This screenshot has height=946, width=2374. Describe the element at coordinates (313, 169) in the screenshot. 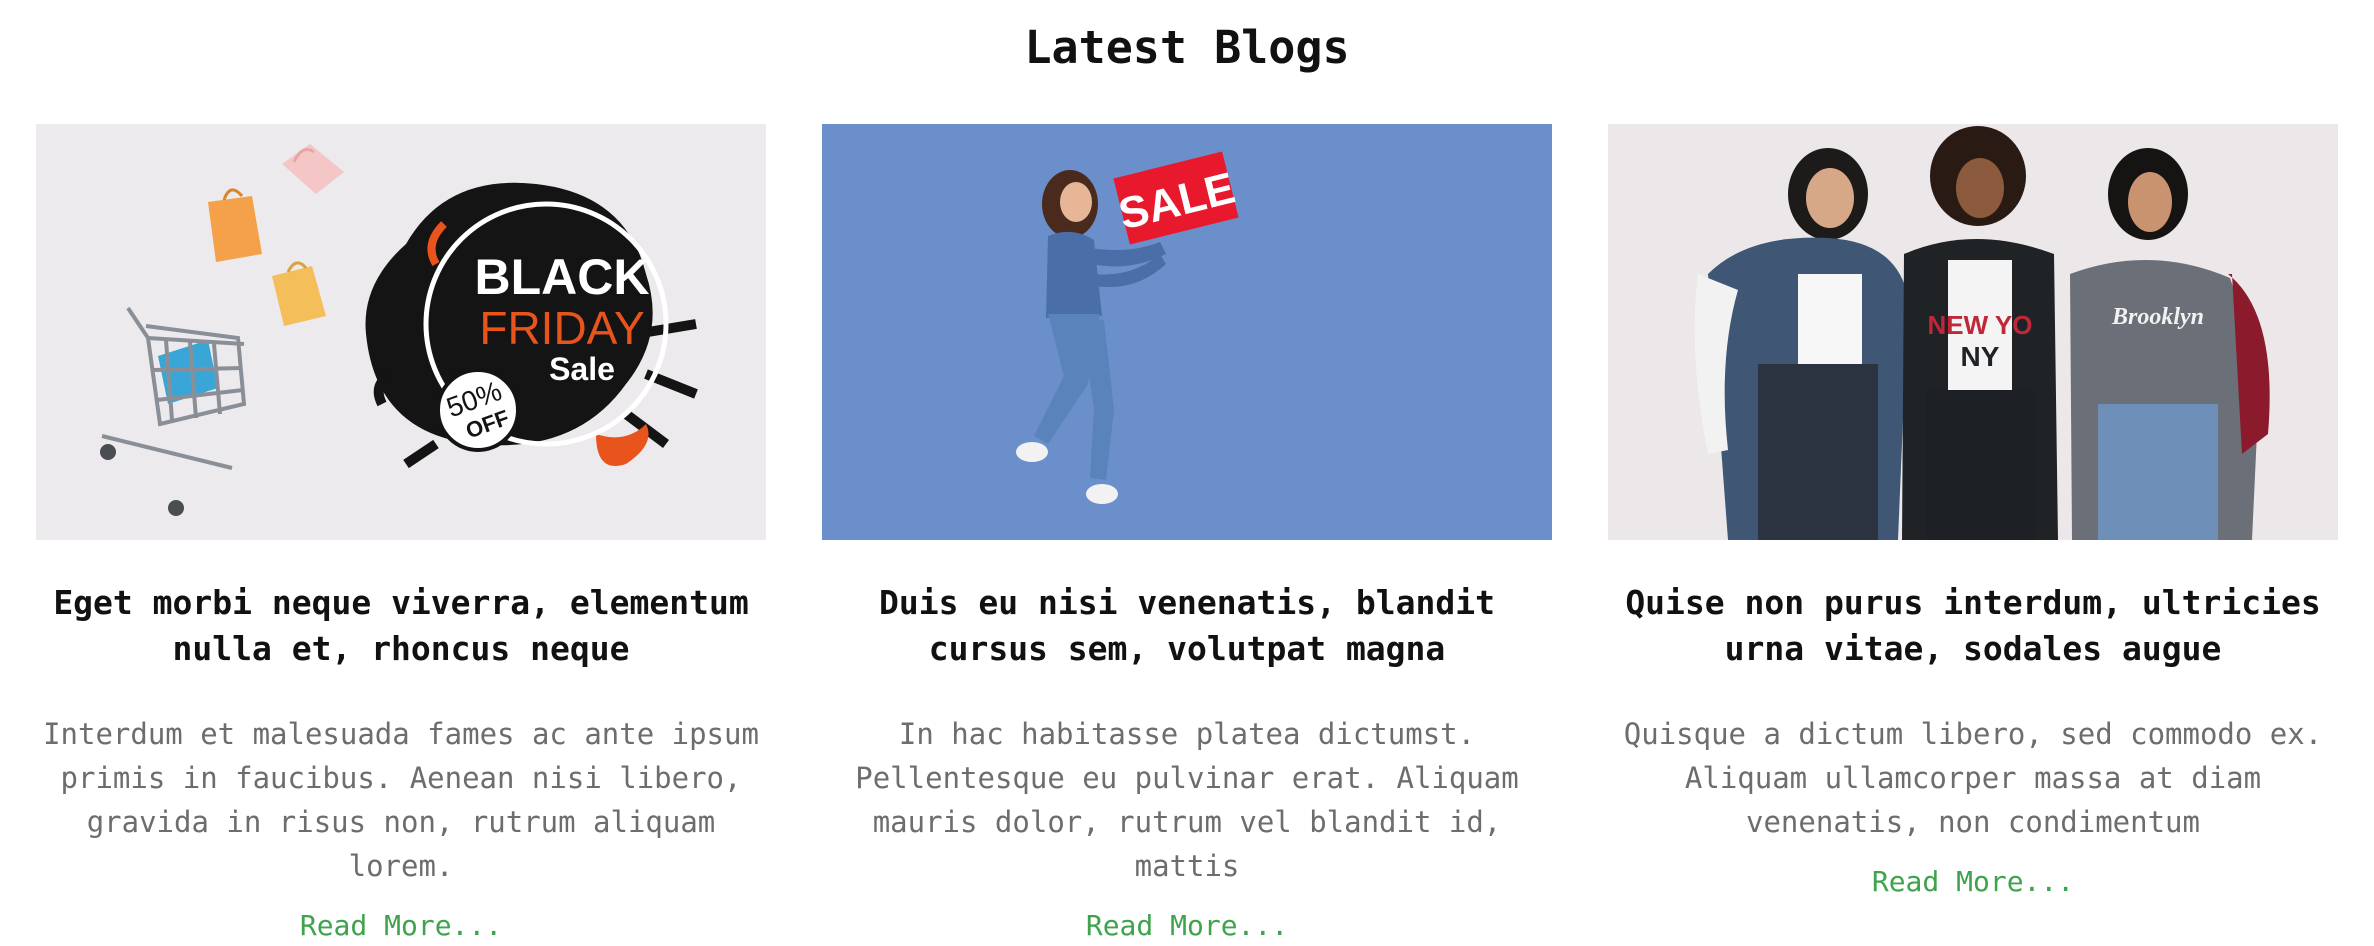

I see `shopping-bag-pink-icon` at that location.